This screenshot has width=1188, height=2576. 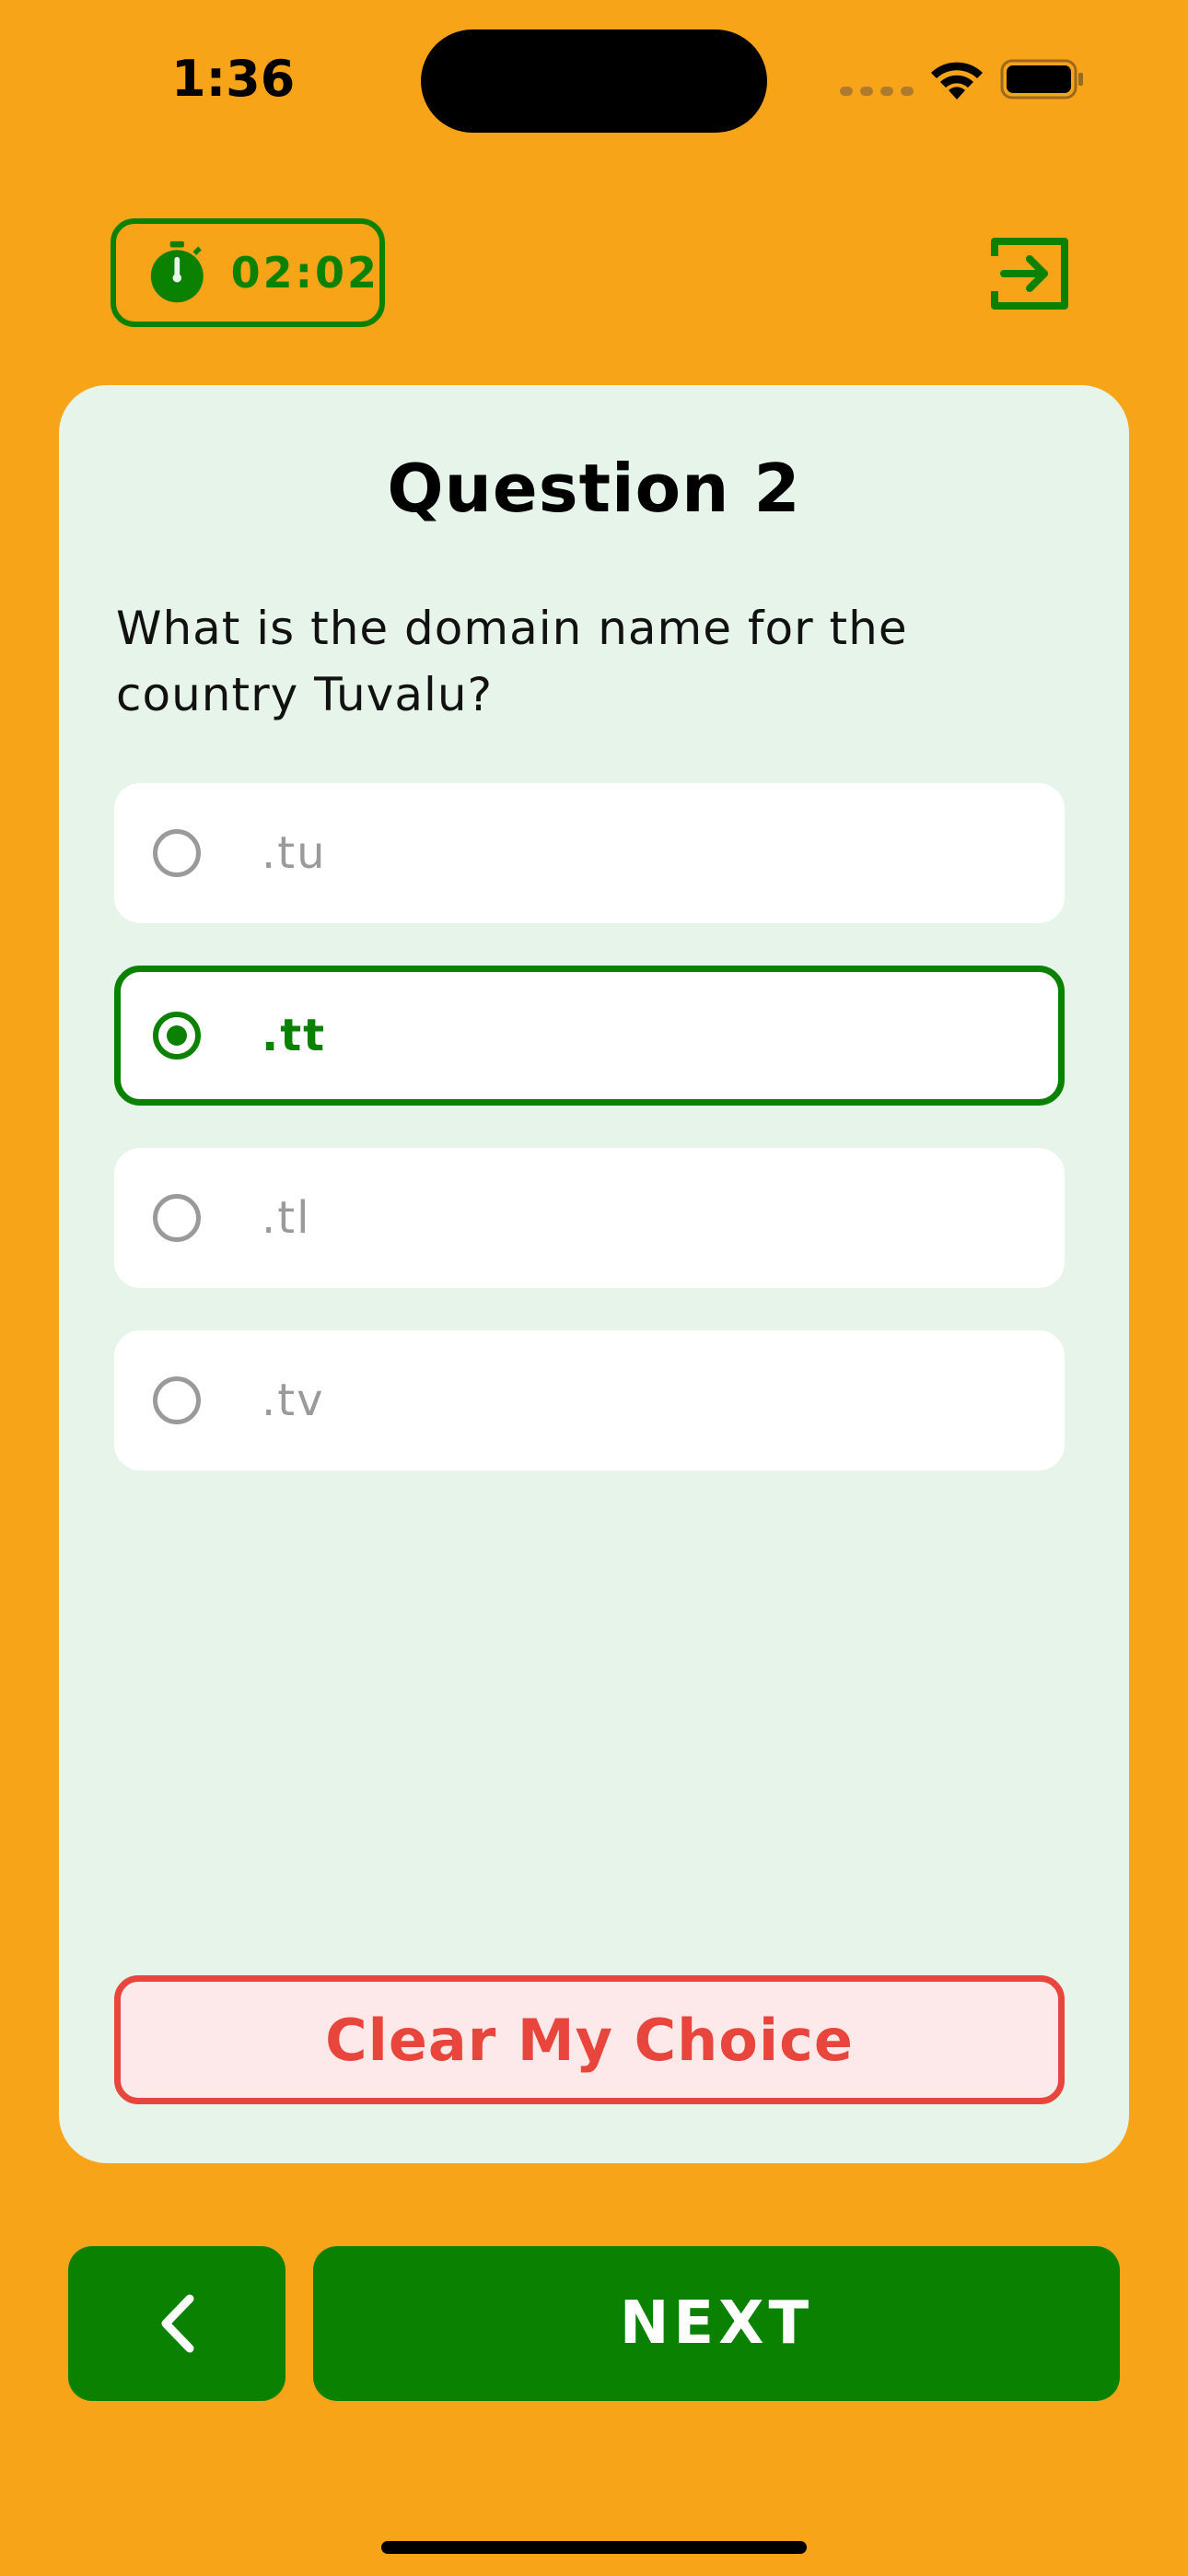 I want to click on dynamic-island, so click(x=594, y=81).